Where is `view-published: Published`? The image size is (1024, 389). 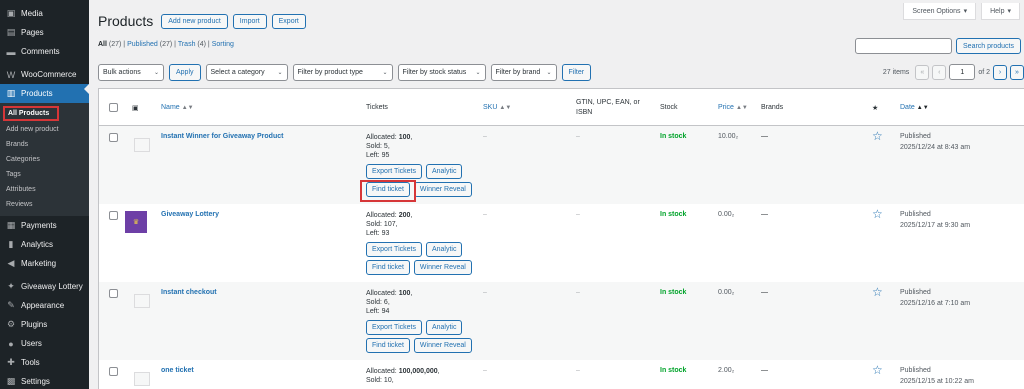 view-published: Published is located at coordinates (142, 44).